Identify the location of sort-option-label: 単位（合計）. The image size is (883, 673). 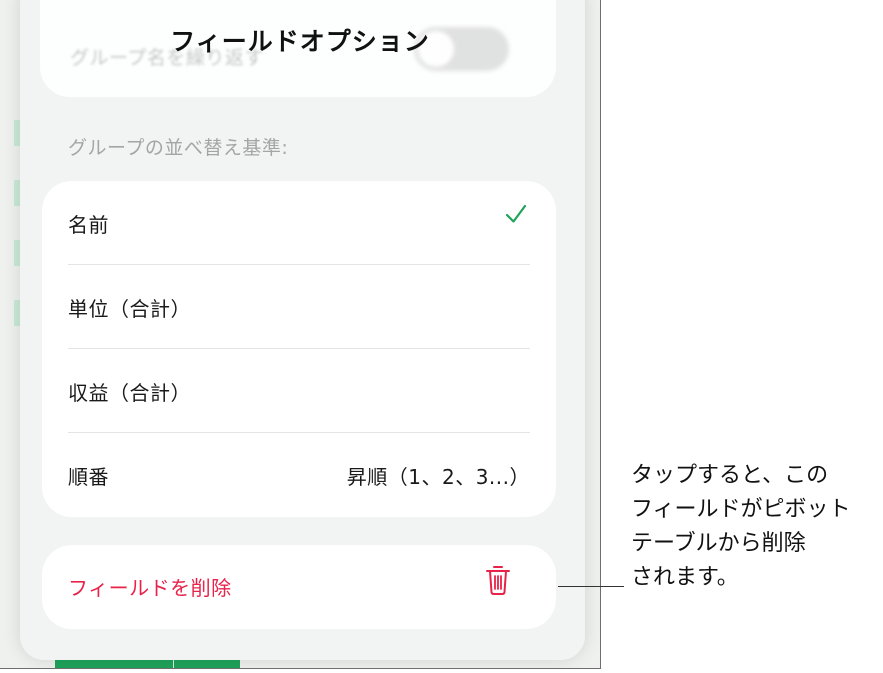
(129, 308).